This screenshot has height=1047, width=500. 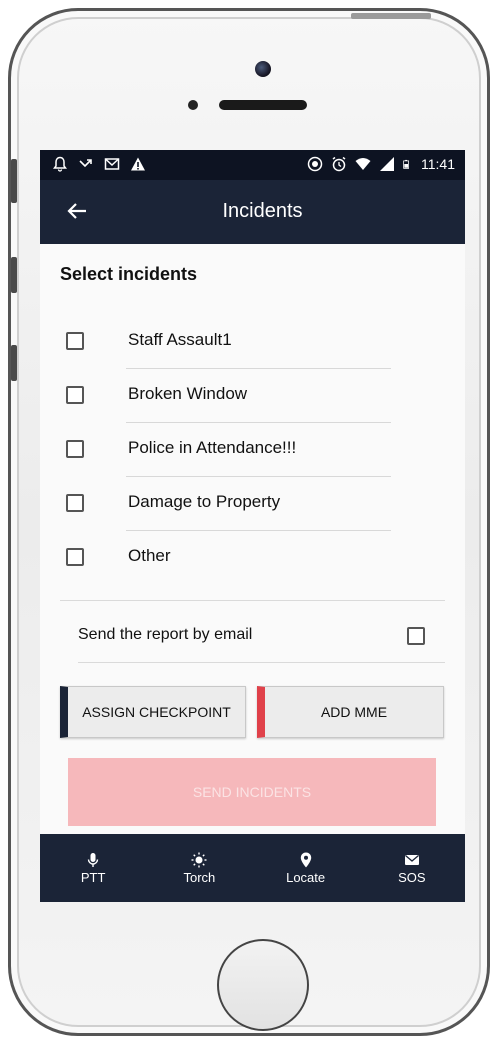 I want to click on incident-label: Staff Assault1, so click(x=180, y=339).